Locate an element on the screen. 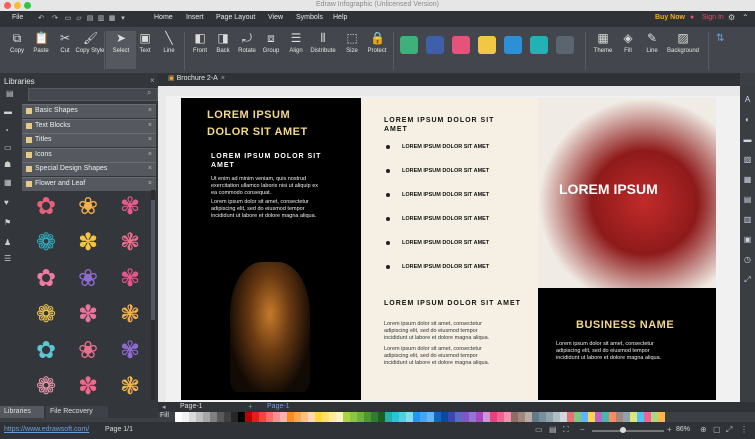 Image resolution: width=755 pixels, height=439 pixels. line-style-button: ✎ Line is located at coordinates (652, 42).